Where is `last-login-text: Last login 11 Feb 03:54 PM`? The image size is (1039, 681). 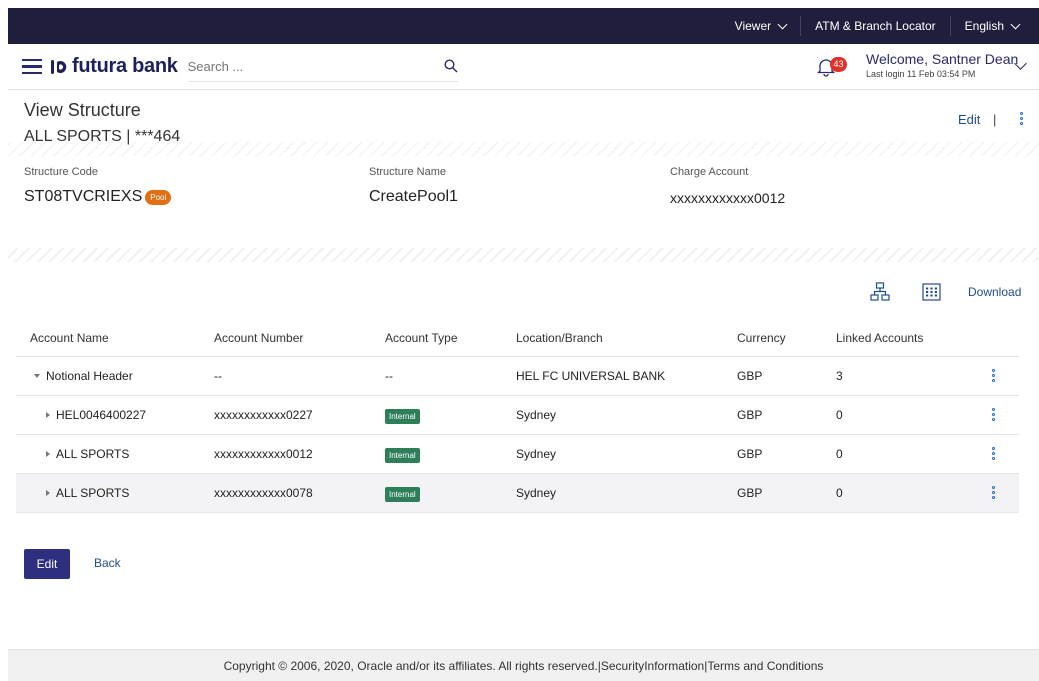
last-login-text: Last login 11 Feb 03:54 PM is located at coordinates (921, 74).